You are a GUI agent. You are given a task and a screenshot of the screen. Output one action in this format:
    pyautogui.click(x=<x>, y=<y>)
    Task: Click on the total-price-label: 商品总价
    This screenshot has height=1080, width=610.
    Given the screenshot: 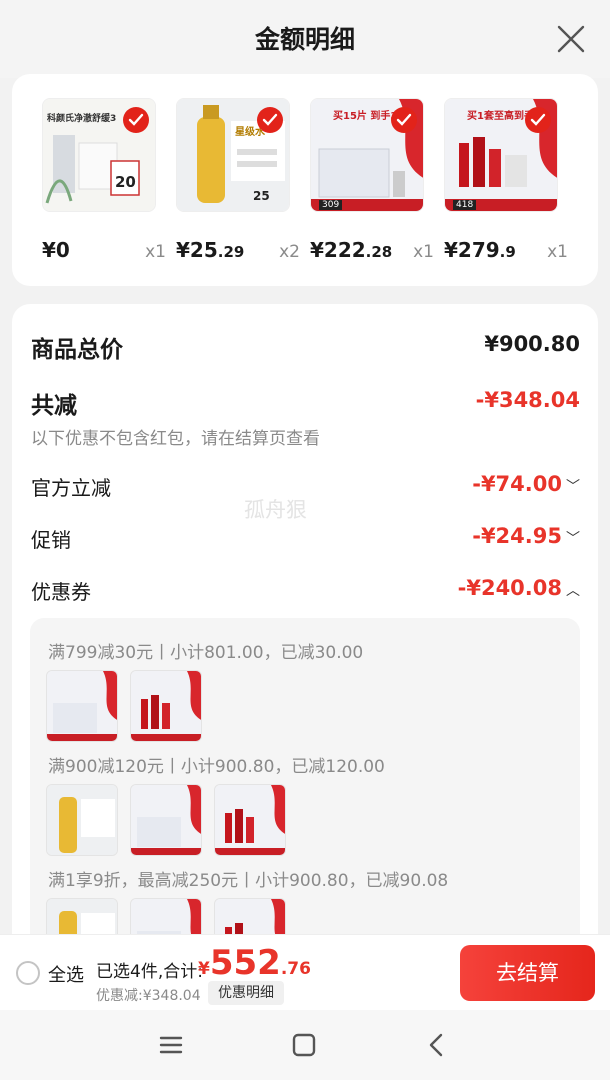 What is the action you would take?
    pyautogui.click(x=77, y=350)
    